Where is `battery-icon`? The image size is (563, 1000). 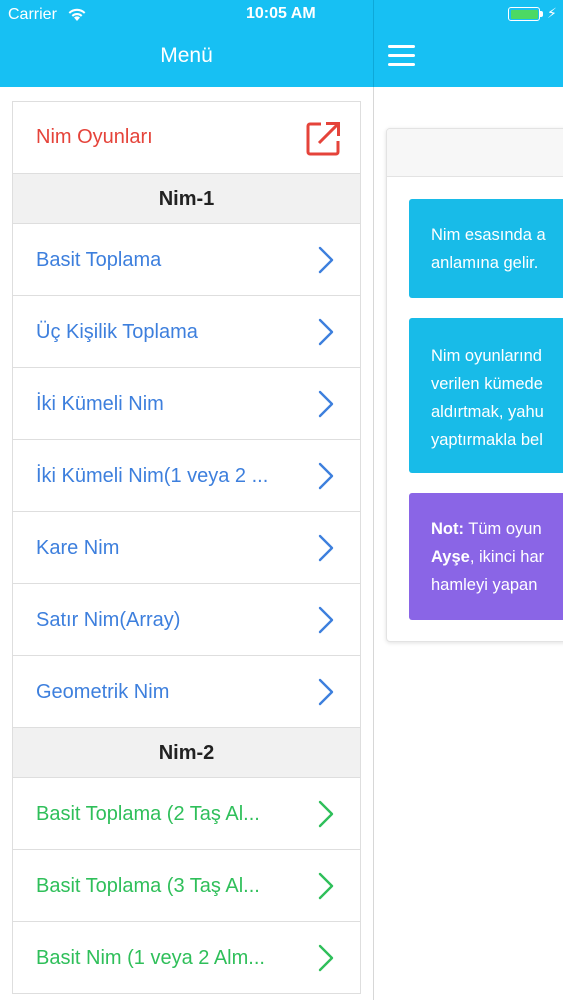 battery-icon is located at coordinates (524, 14).